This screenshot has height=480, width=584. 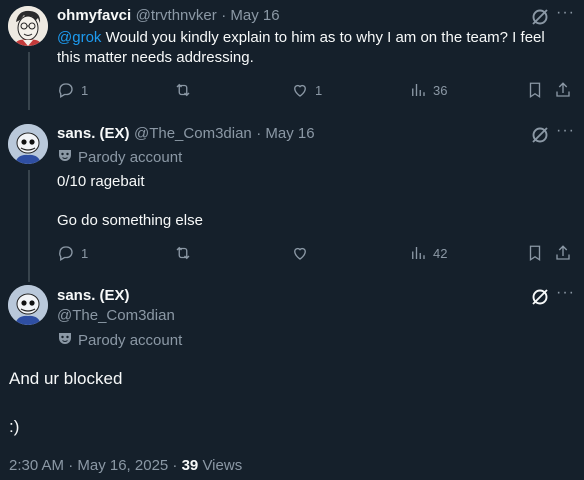 I want to click on tweet2-date: · May 16, so click(x=285, y=133).